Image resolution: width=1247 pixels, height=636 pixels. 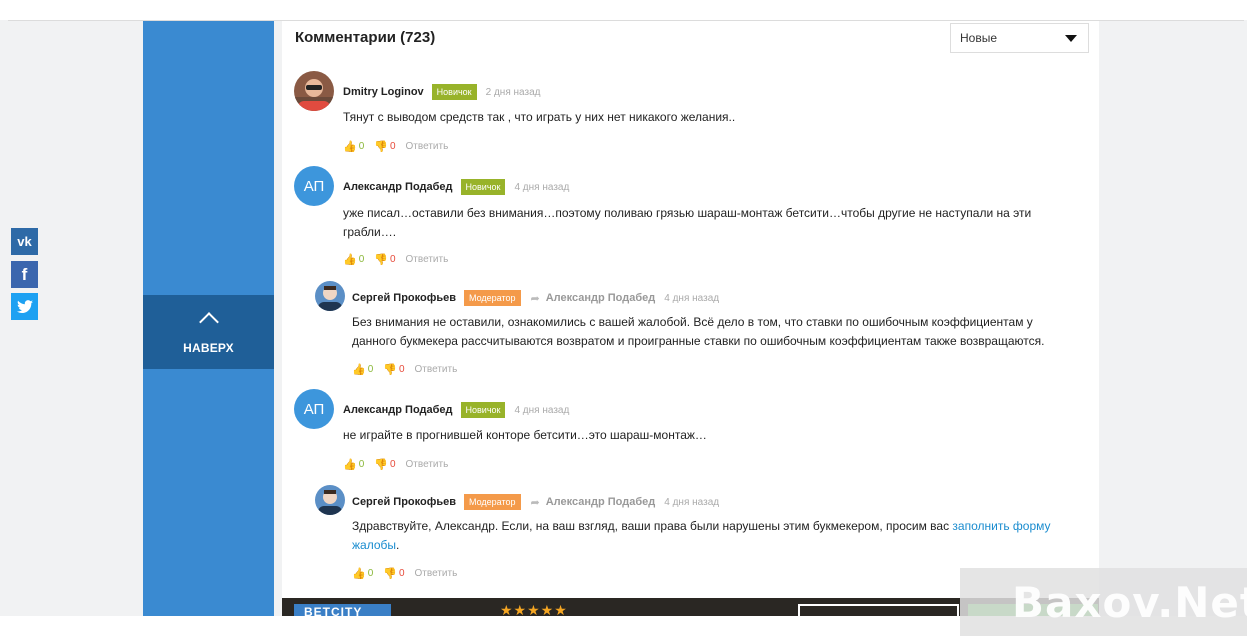 I want to click on comment-header: Dmitry Loginov Новичок 2 дня назад, so click(x=441, y=92).